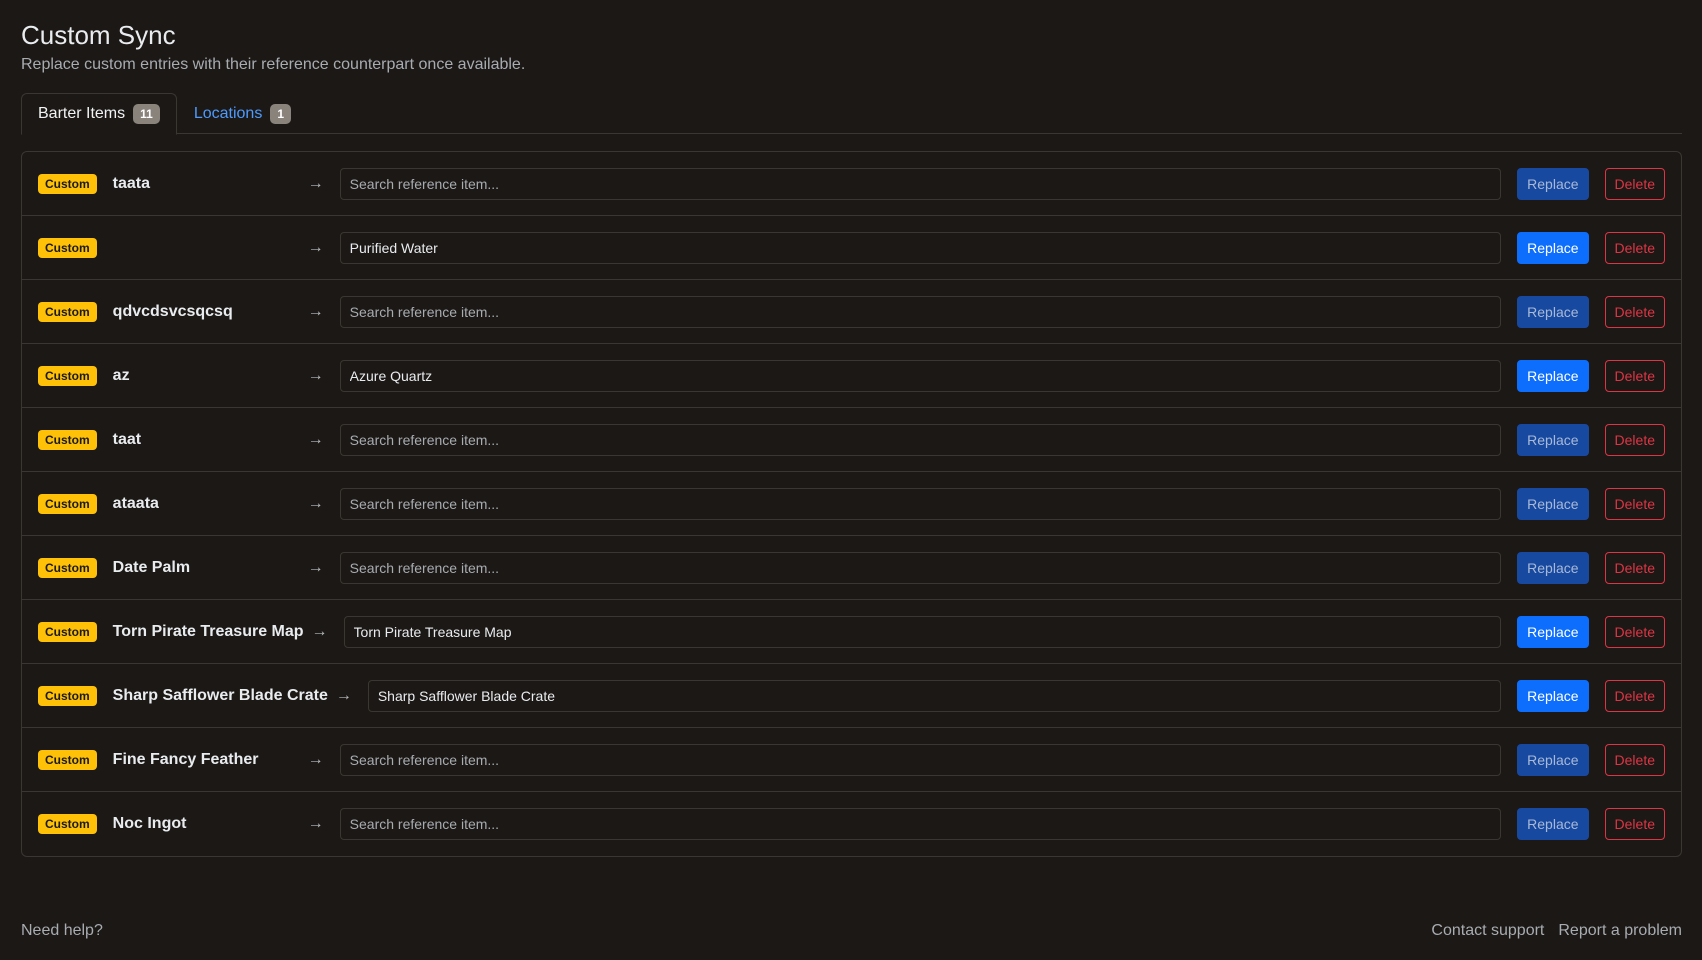 The height and width of the screenshot is (960, 1702). I want to click on list-item: Custom qdvcdsvcsqcsq → Replace Delete, so click(851, 312).